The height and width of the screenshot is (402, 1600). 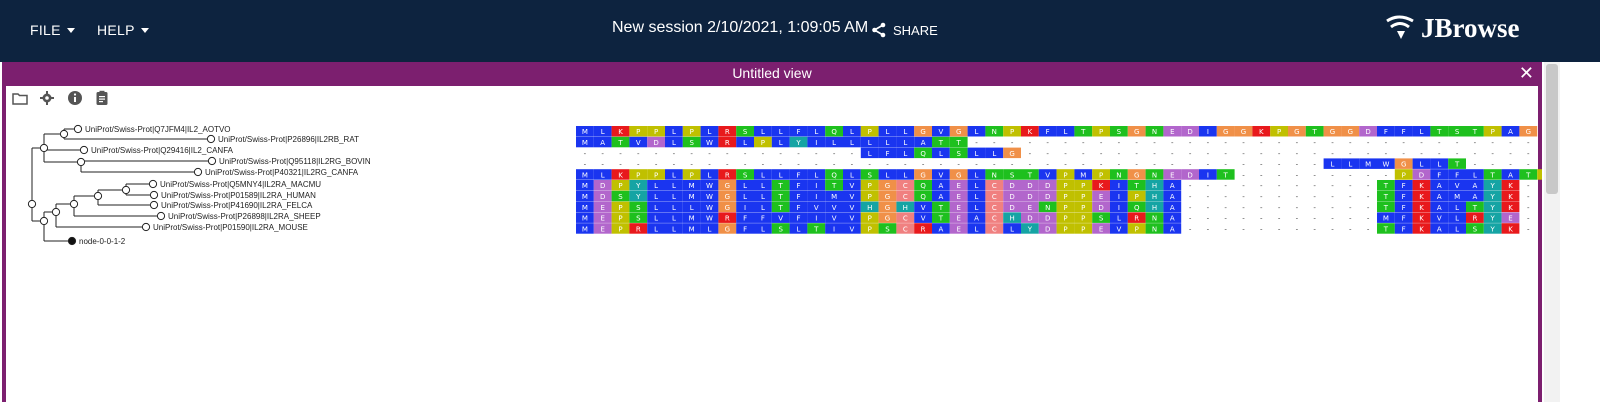 I want to click on msa-residue: S, so click(x=780, y=229).